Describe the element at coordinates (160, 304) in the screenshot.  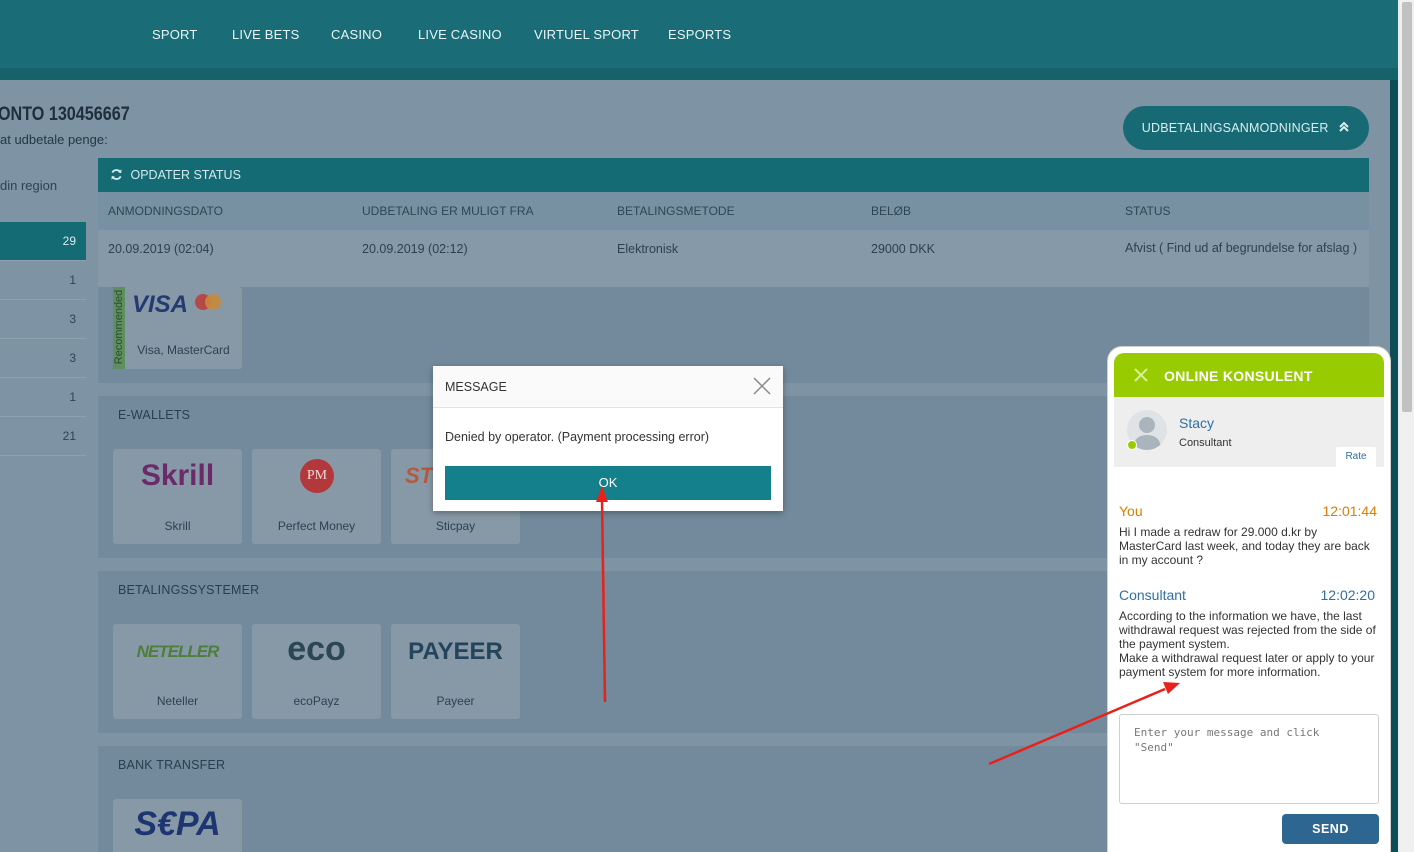
I see `visa-logo: VISA` at that location.